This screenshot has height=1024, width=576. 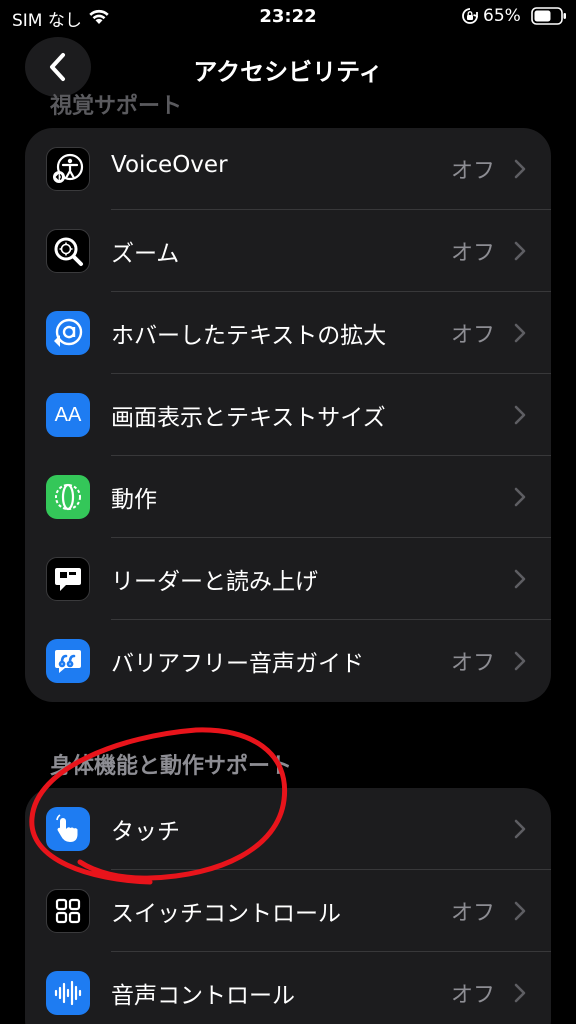 What do you see at coordinates (68, 829) in the screenshot?
I see `touch-icon` at bounding box center [68, 829].